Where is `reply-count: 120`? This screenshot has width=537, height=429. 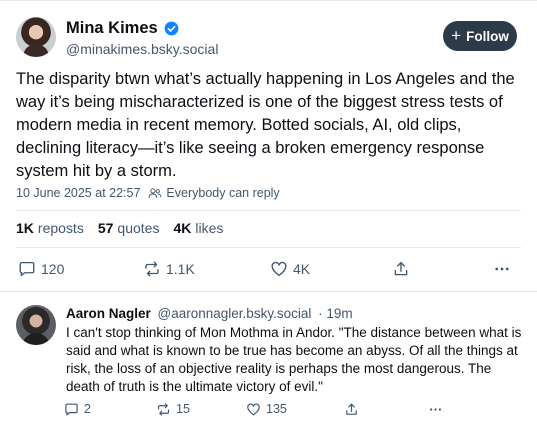 reply-count: 120 is located at coordinates (53, 269).